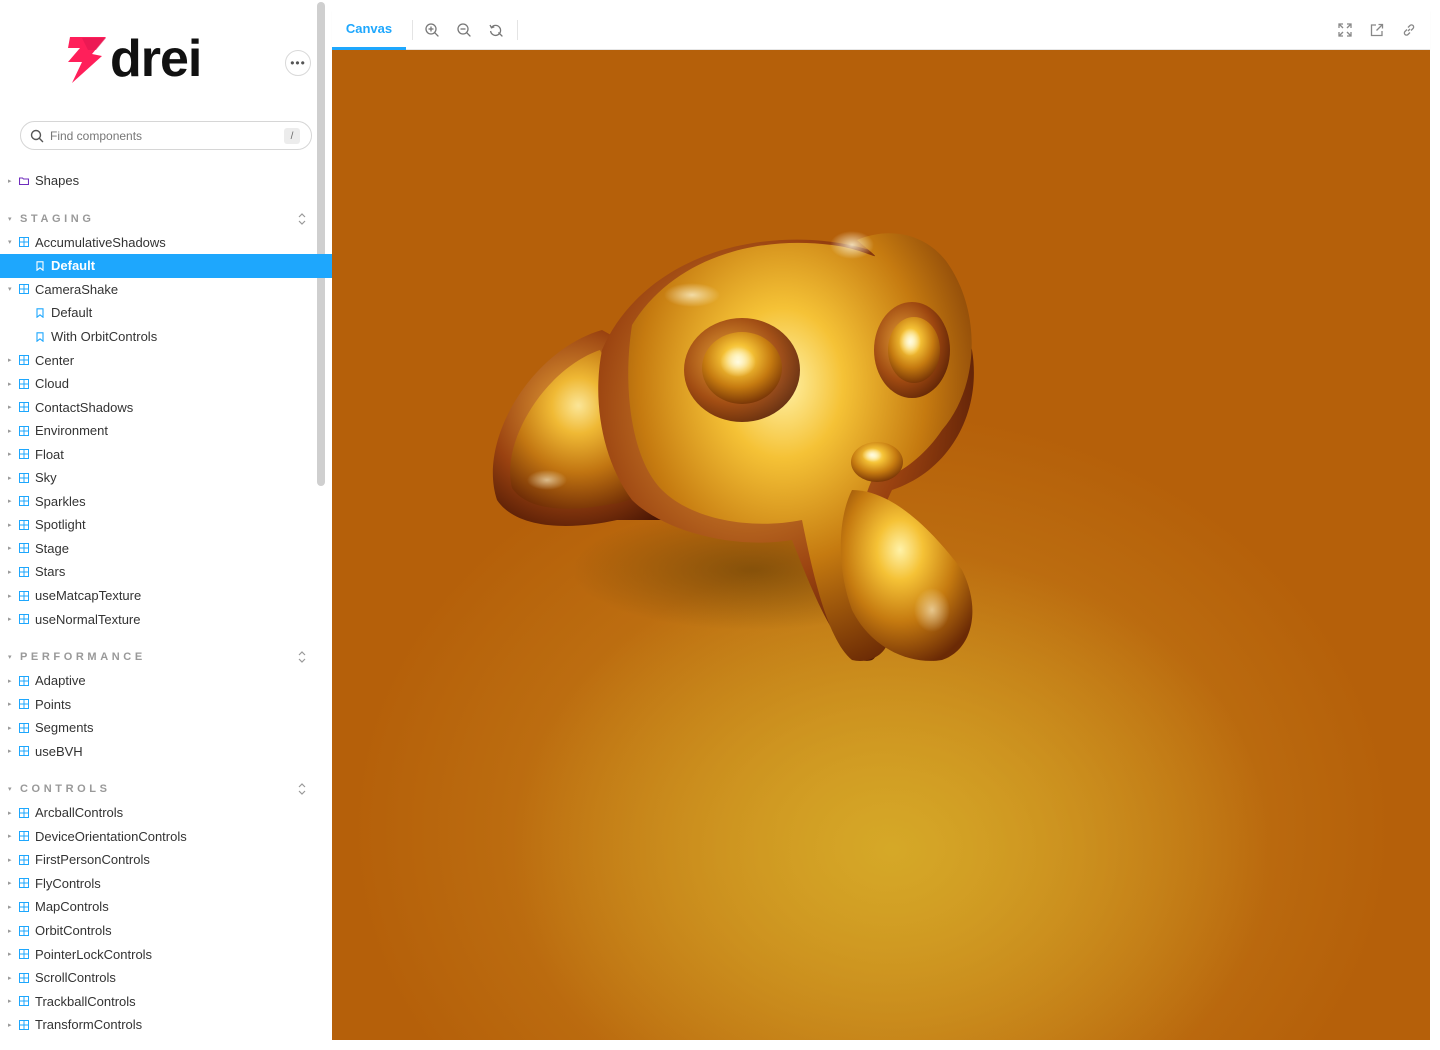 This screenshot has height=1050, width=1440. I want to click on section-header-controls: ▾ CONTROLS, so click(166, 789).